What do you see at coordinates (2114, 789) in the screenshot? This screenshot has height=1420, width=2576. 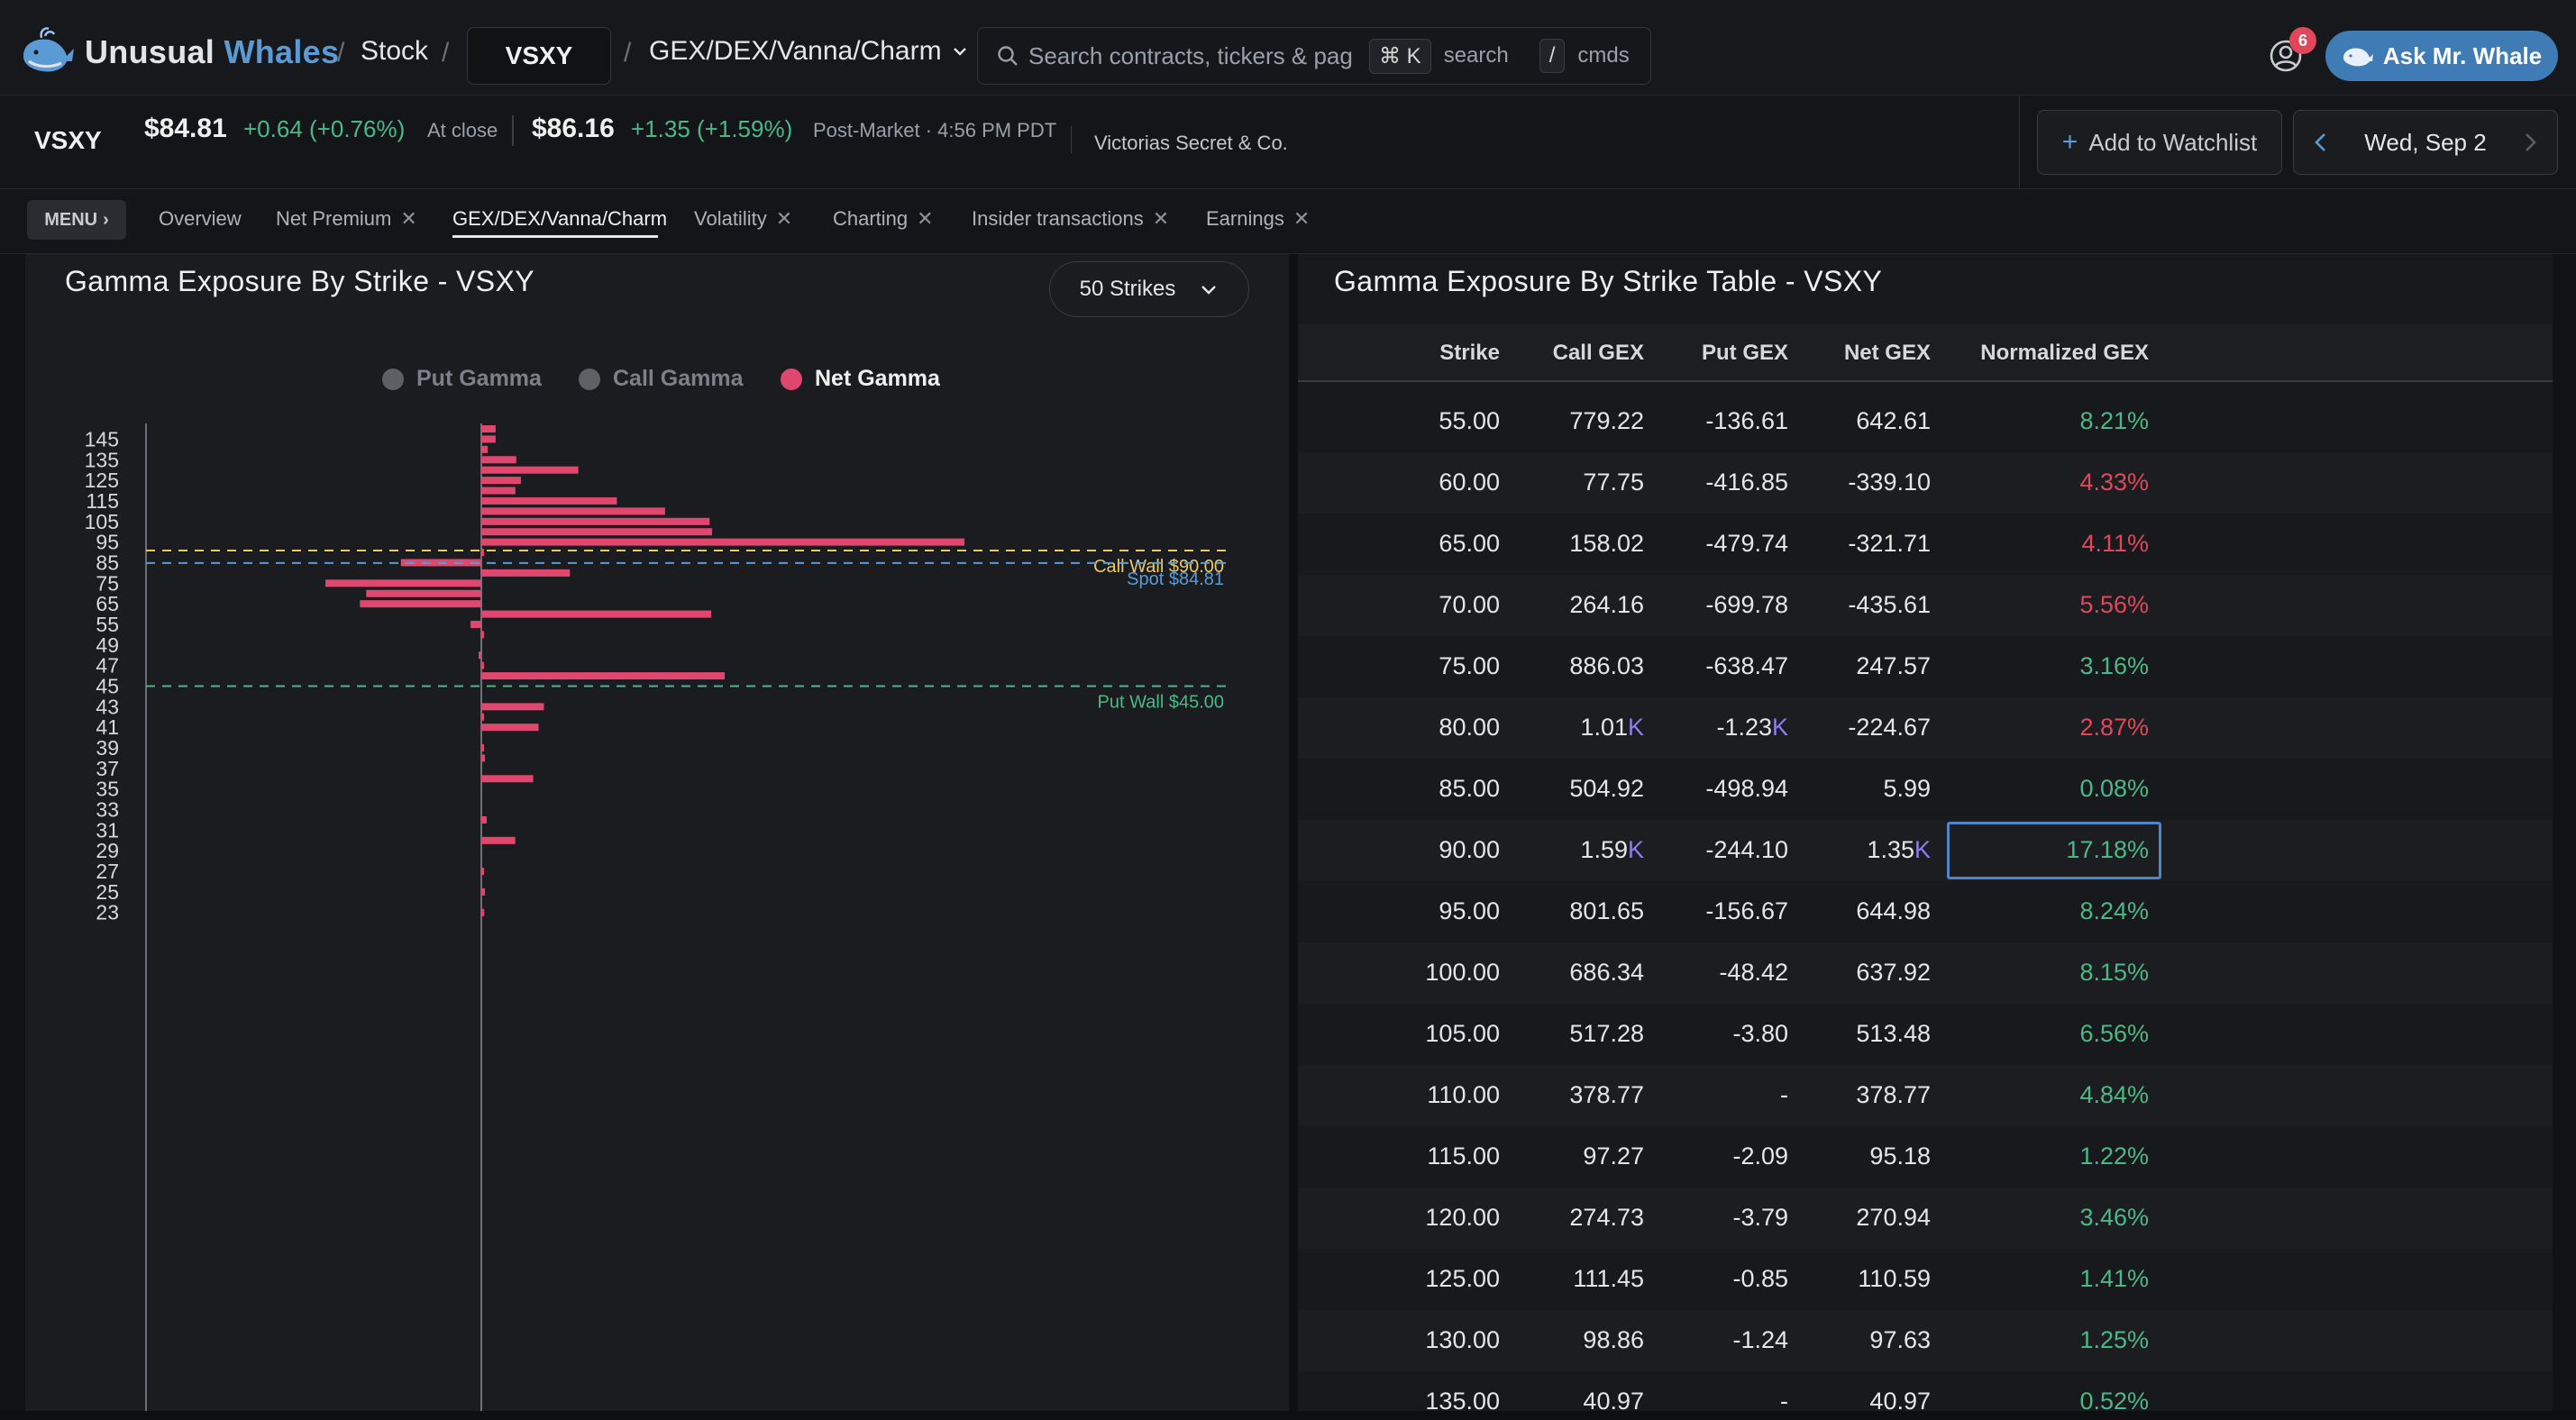 I see `cell-normalized-gex: 0.08%` at bounding box center [2114, 789].